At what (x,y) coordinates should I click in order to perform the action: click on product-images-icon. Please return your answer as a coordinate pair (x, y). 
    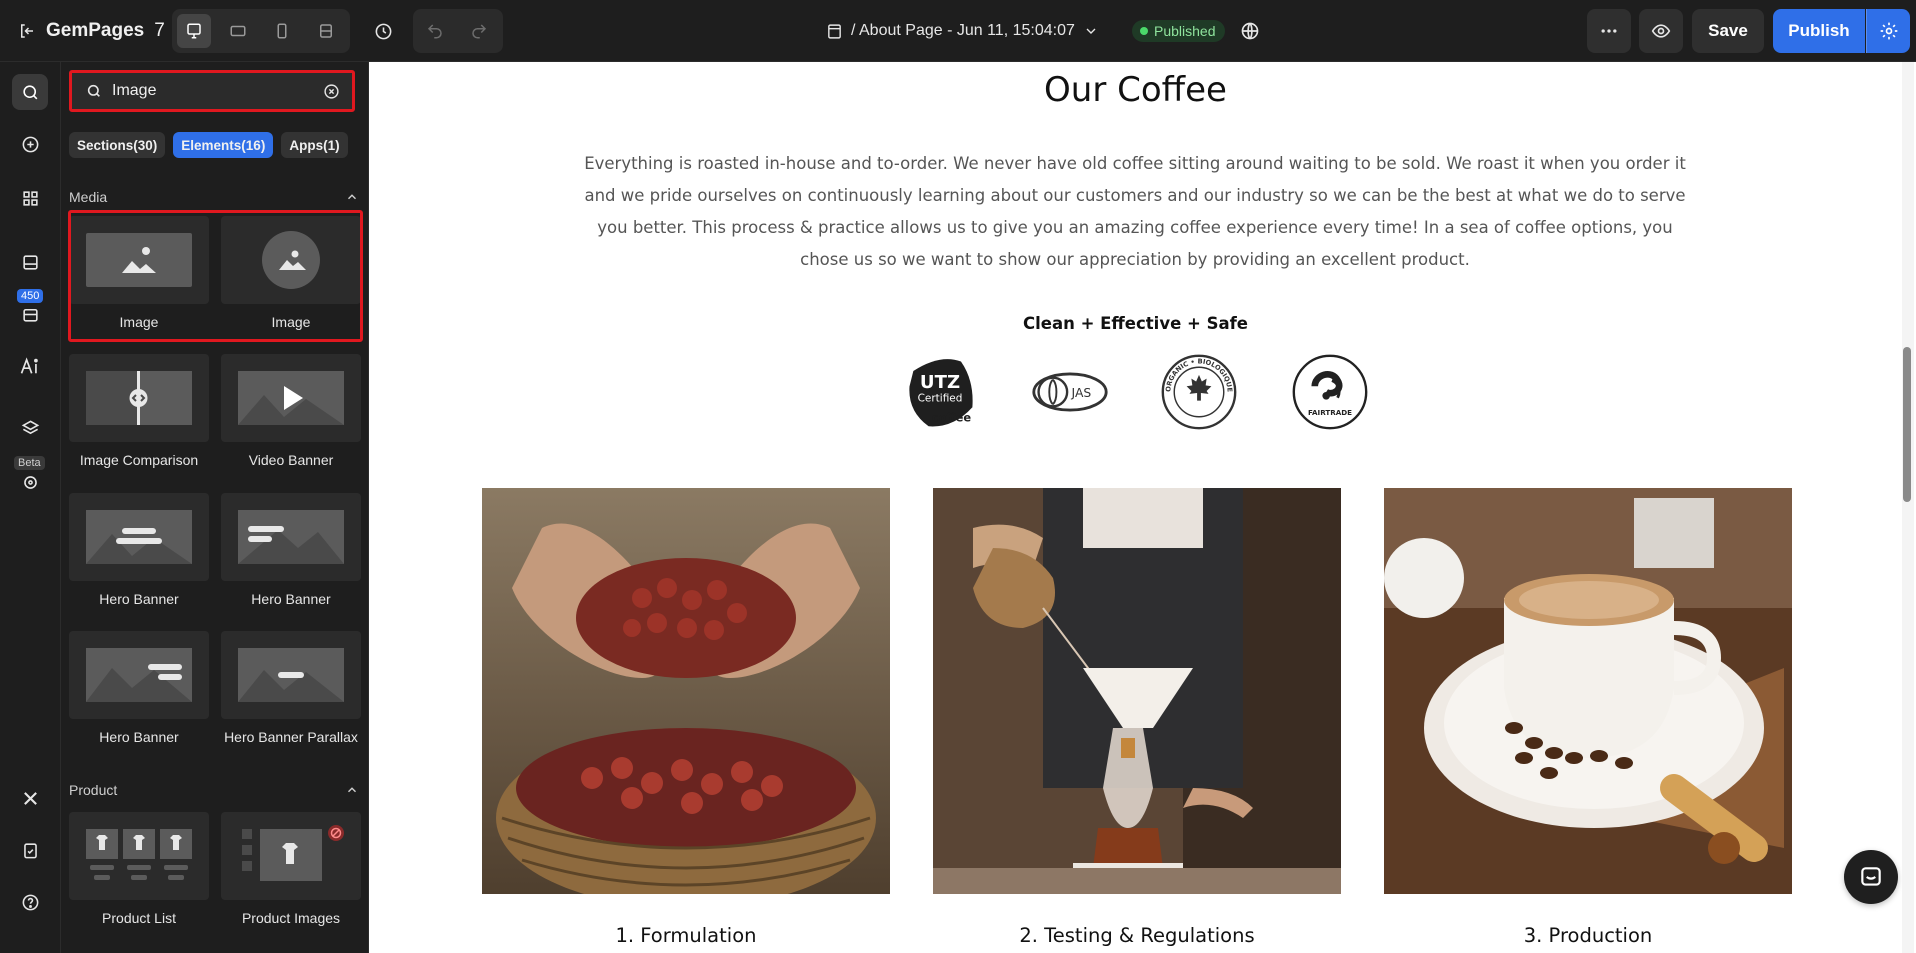
    Looking at the image, I should click on (293, 853).